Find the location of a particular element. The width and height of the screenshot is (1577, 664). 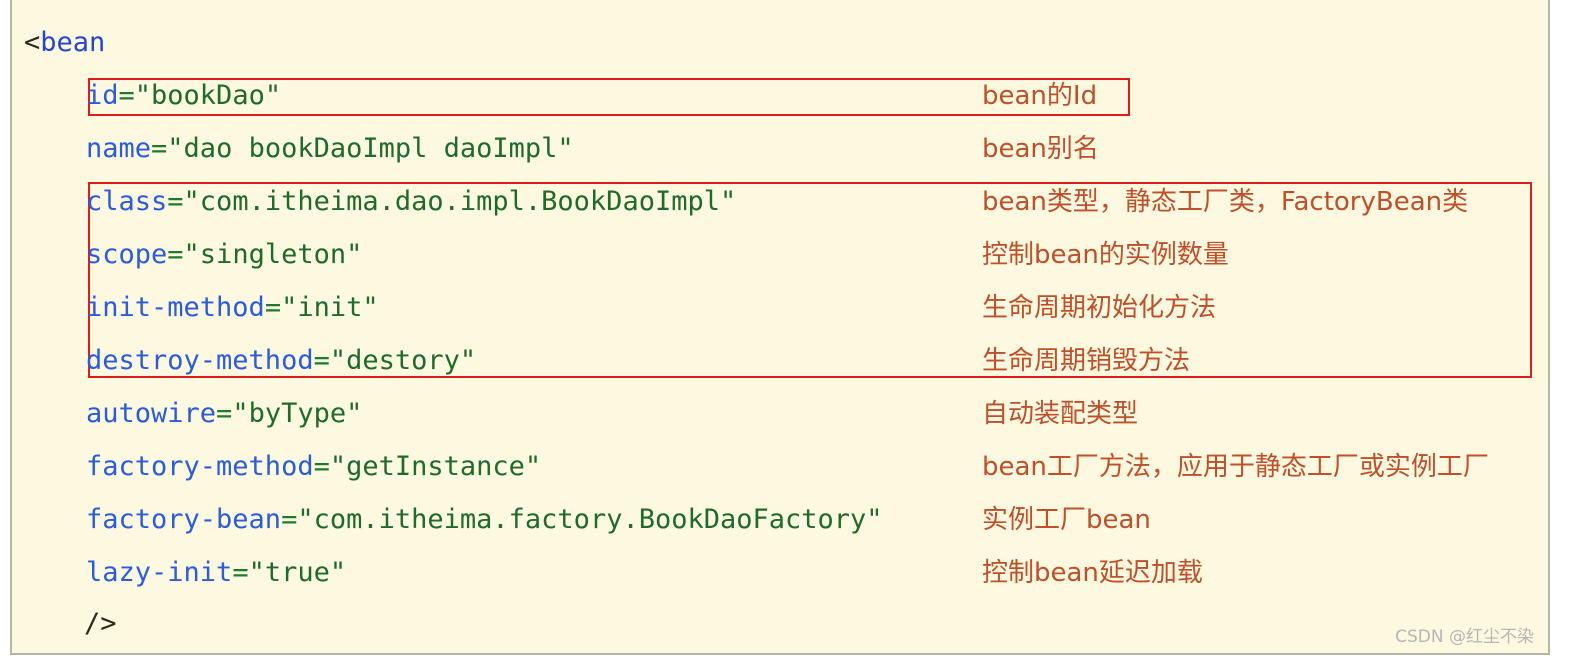

code-line-name: name="dao bookDaoImpl daoImpl" is located at coordinates (330, 149).